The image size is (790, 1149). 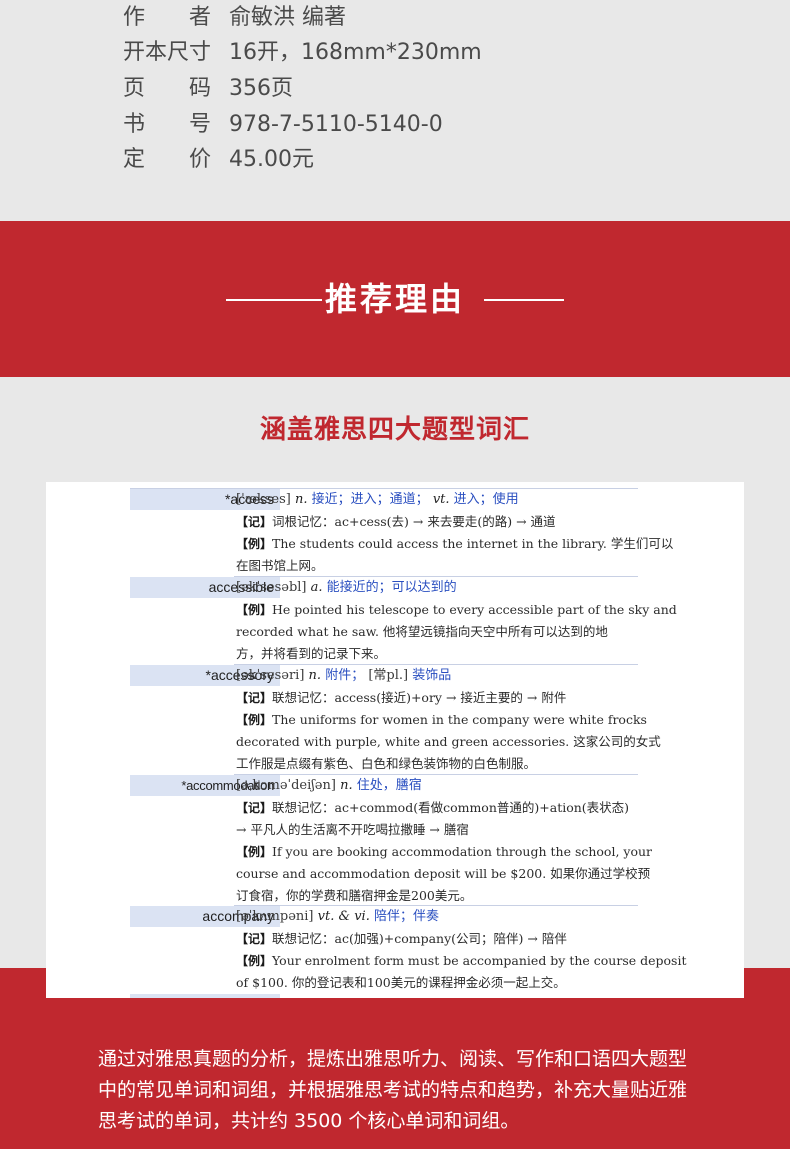 What do you see at coordinates (218, 160) in the screenshot?
I see `info-row-price: 定价 45.00元` at bounding box center [218, 160].